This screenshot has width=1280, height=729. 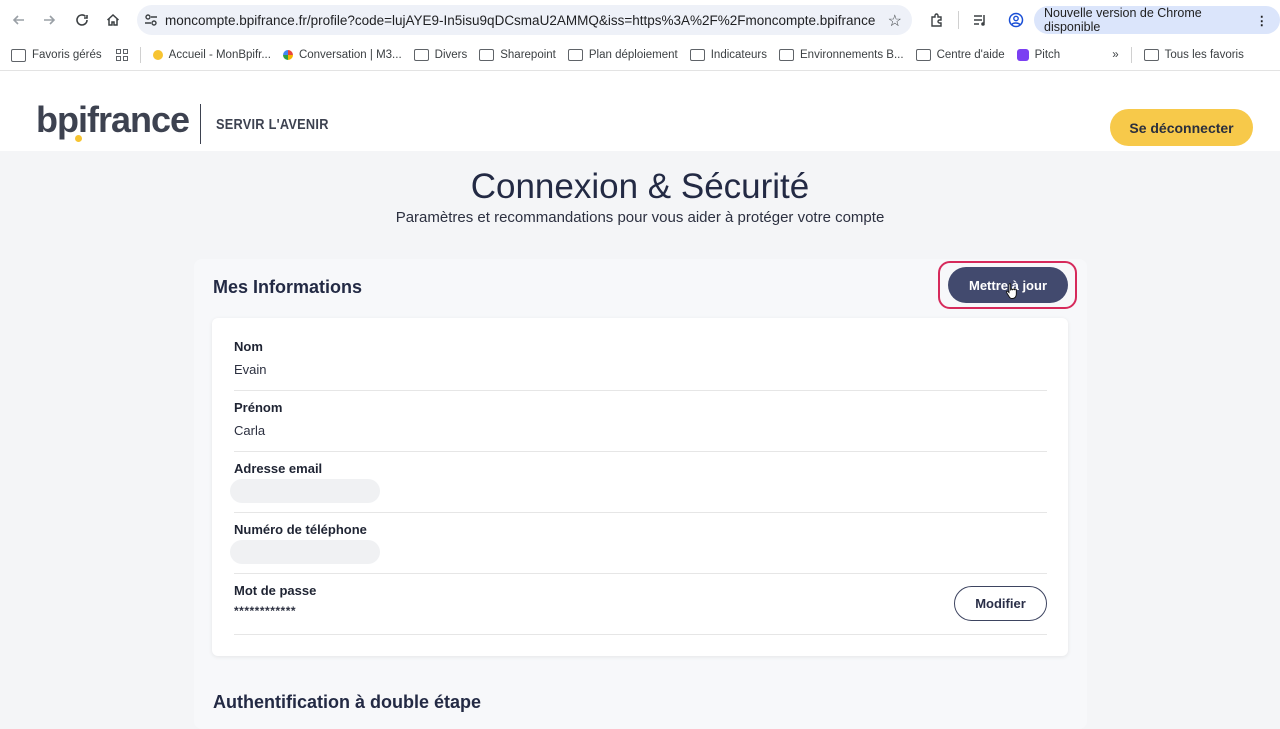 What do you see at coordinates (640, 186) in the screenshot?
I see `page-title: Connexion & Sécurité` at bounding box center [640, 186].